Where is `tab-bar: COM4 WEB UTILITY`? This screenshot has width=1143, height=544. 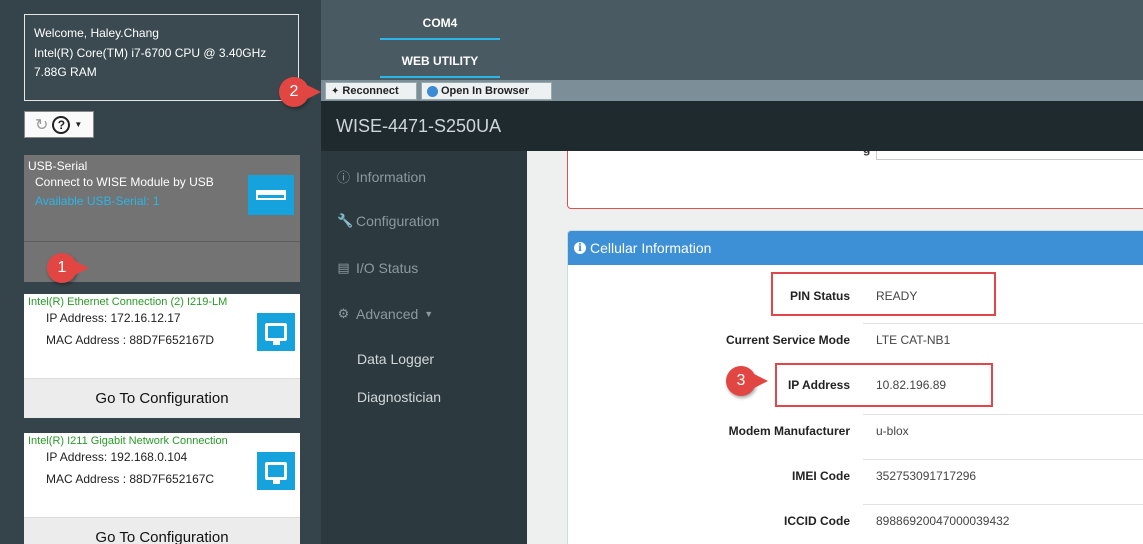
tab-bar: COM4 WEB UTILITY is located at coordinates (732, 40).